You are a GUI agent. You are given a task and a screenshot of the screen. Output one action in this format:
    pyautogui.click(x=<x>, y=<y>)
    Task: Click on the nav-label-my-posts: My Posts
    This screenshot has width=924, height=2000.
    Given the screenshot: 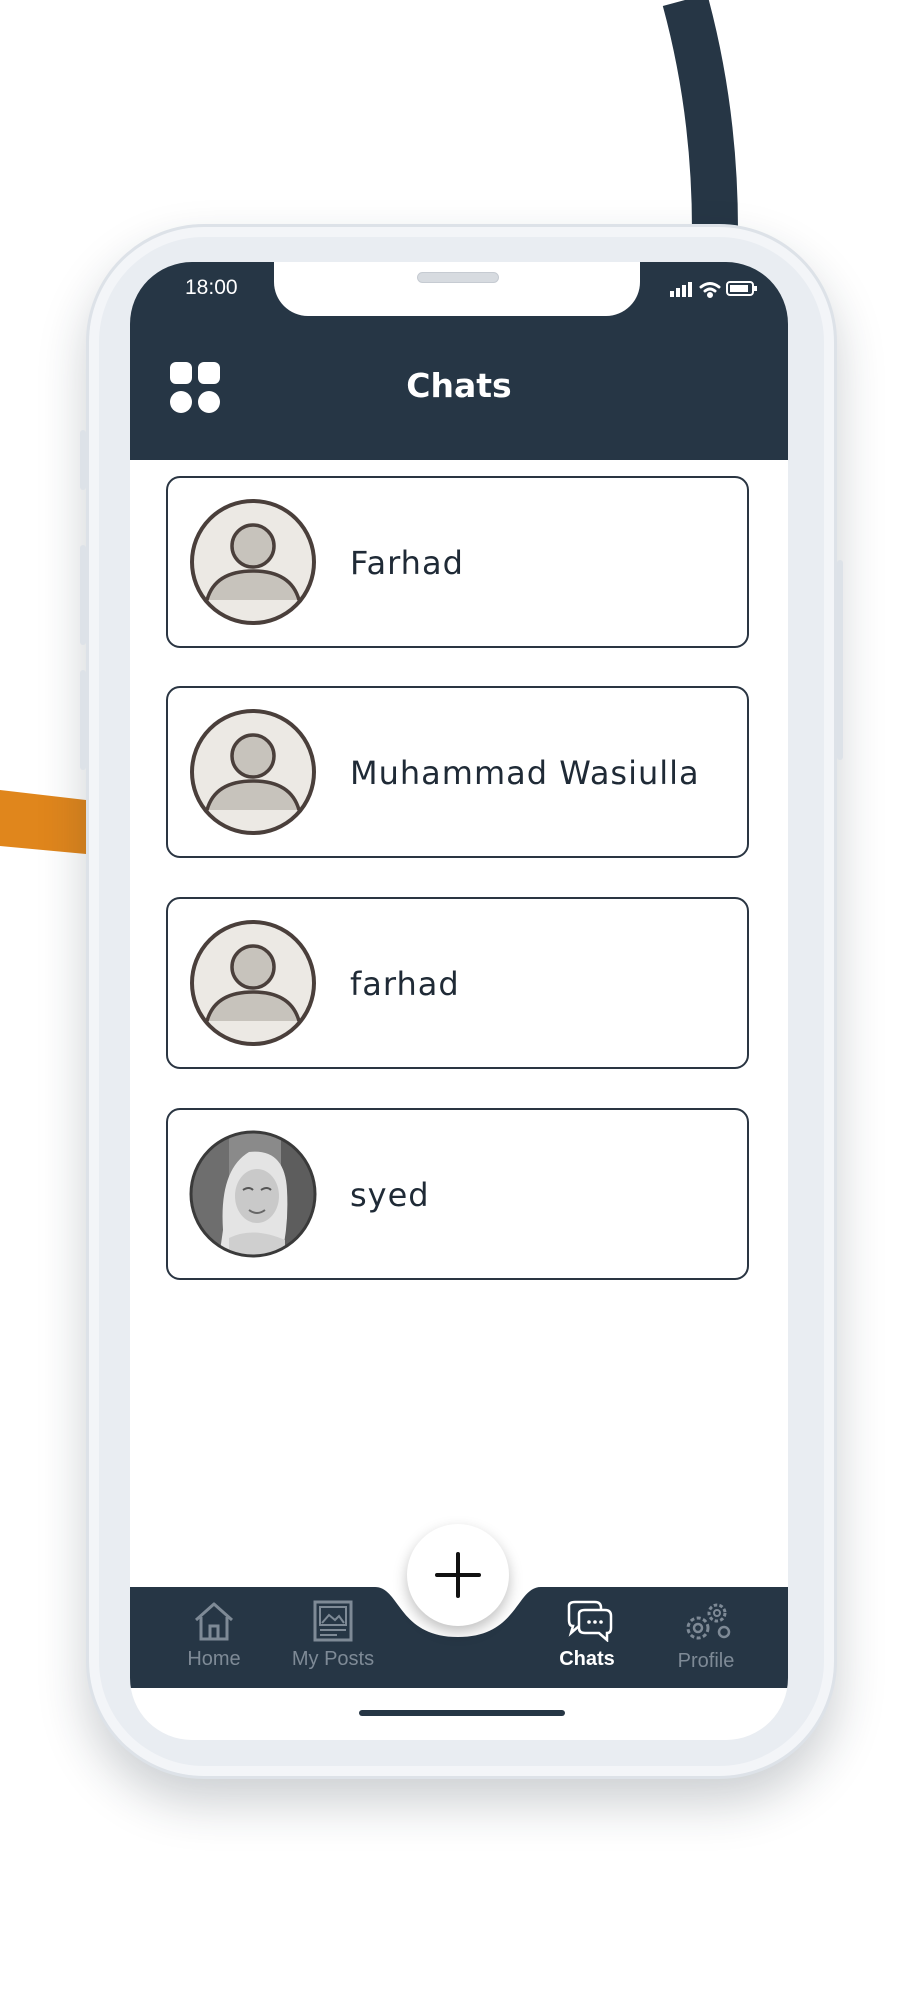 What is the action you would take?
    pyautogui.click(x=333, y=1659)
    